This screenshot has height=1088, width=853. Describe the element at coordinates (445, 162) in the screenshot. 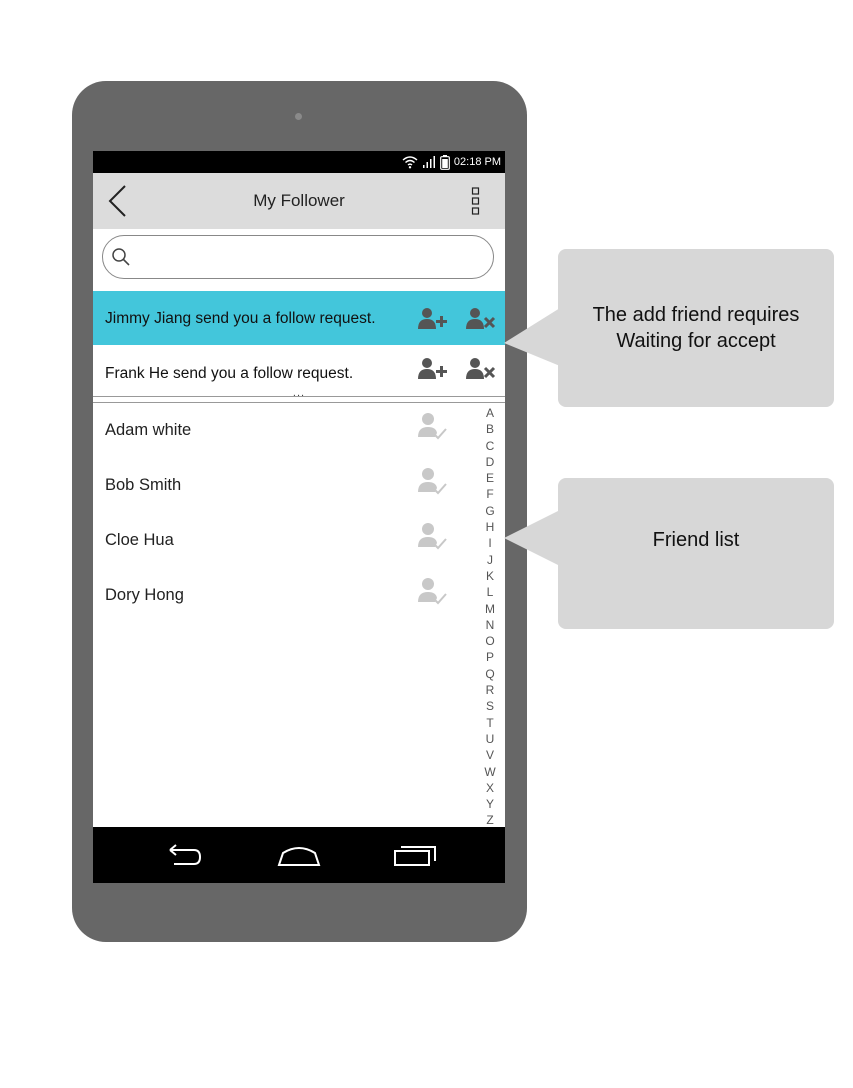

I see `battery-icon` at that location.